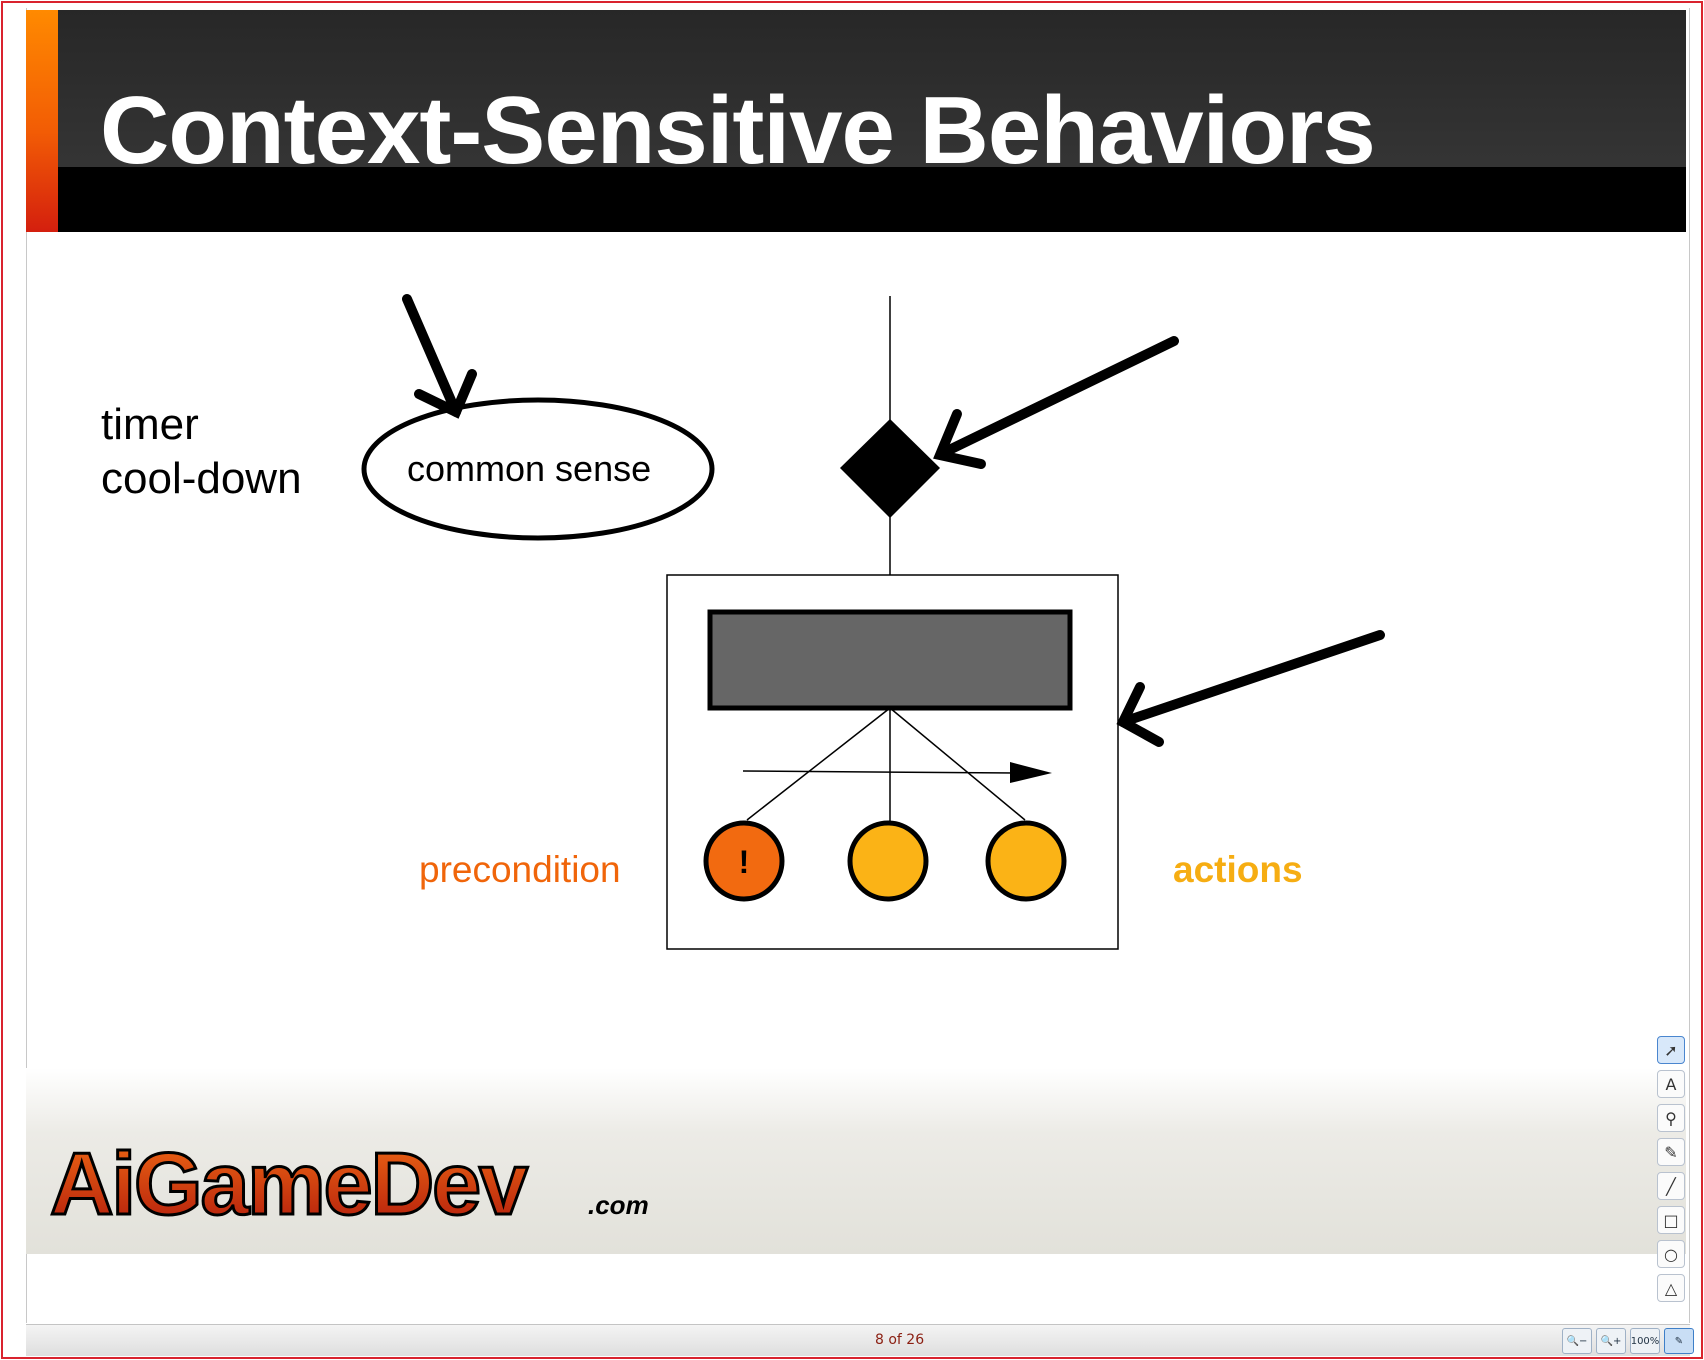 This screenshot has width=1704, height=1360. I want to click on zoom-out-button: 🔍−, so click(1577, 1341).